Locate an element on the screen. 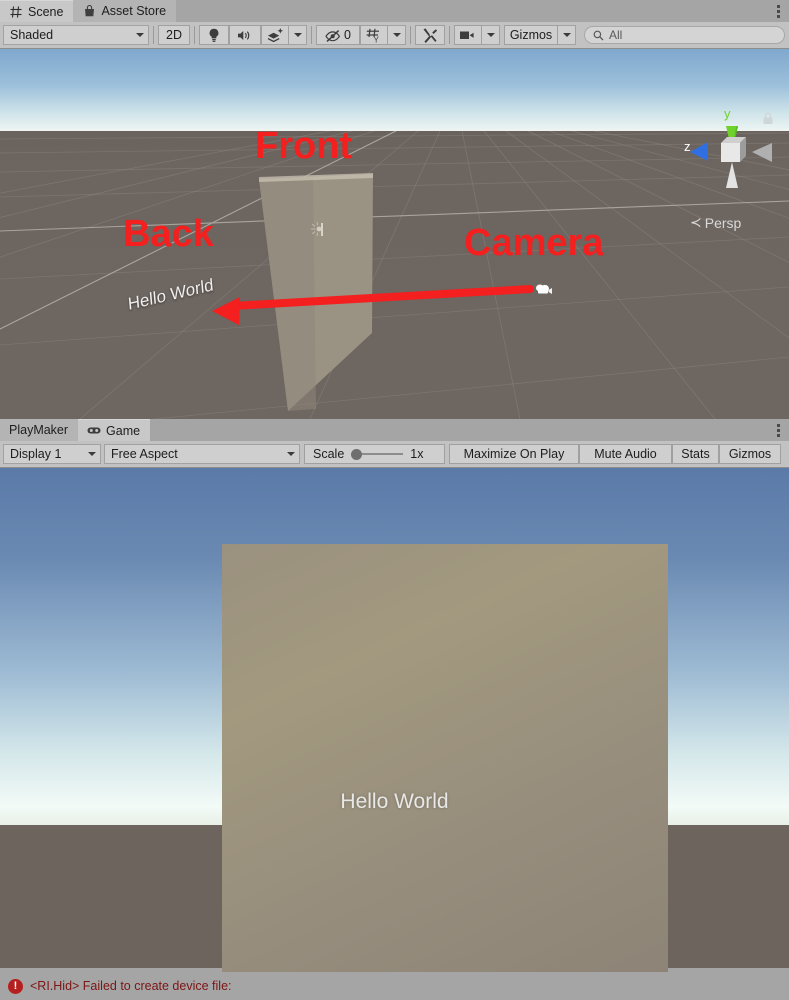 Image resolution: width=789 pixels, height=1000 pixels. scene-toolbar: Shaded 2D 0 Y Gizmos All is located at coordinates (394, 35).